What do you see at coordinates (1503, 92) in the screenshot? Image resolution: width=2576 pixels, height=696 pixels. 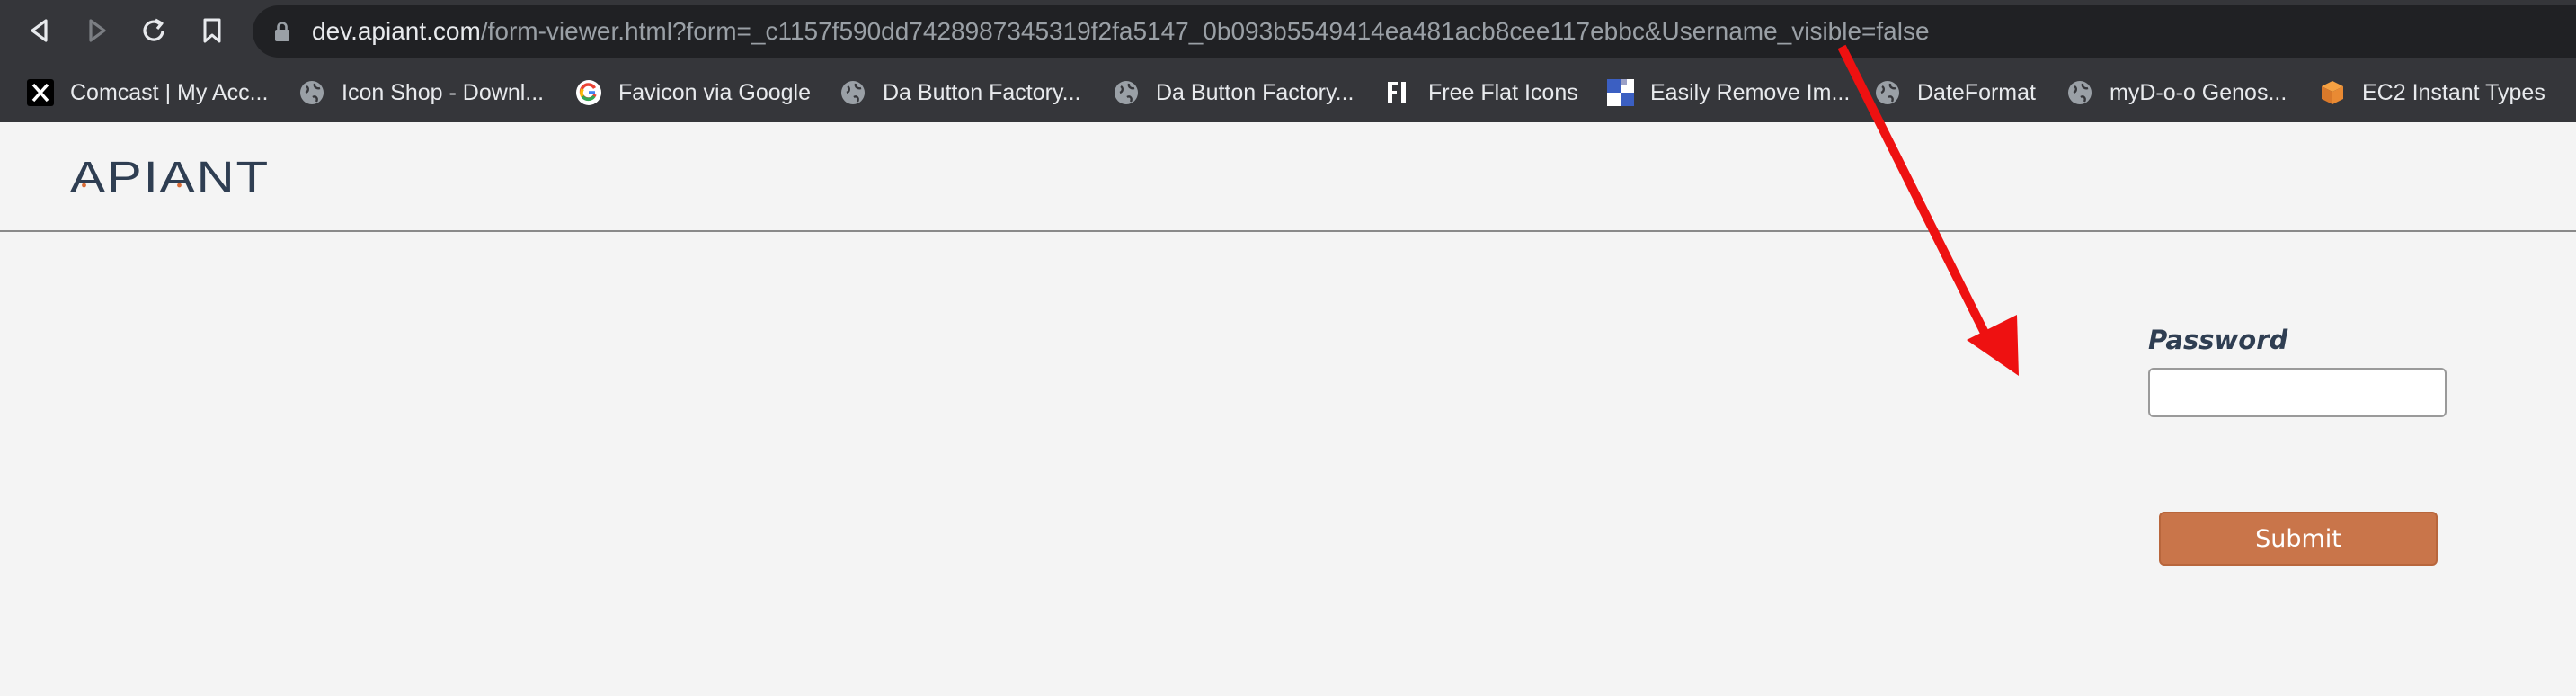 I see `bookmark-label: Free Flat Icons` at bounding box center [1503, 92].